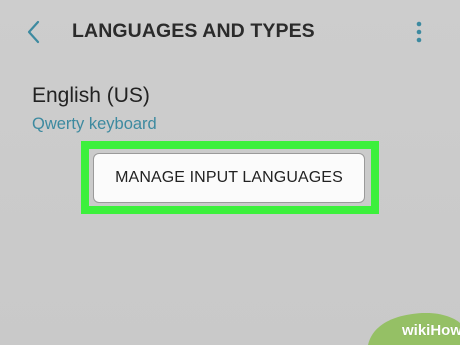 The image size is (460, 345). I want to click on manage-input-languages-button: MANAGE INPUT LANGUAGES, so click(229, 178).